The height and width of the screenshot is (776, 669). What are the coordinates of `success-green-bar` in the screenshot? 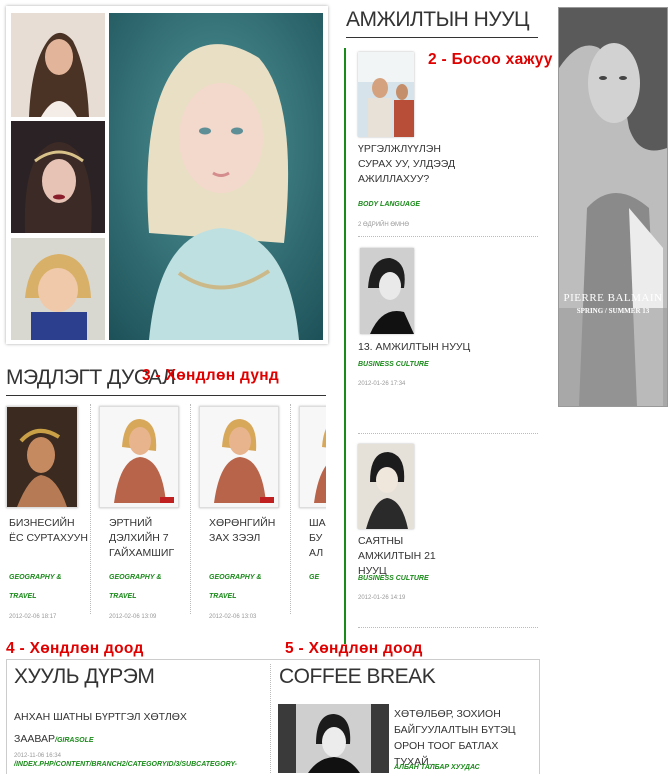 It's located at (345, 346).